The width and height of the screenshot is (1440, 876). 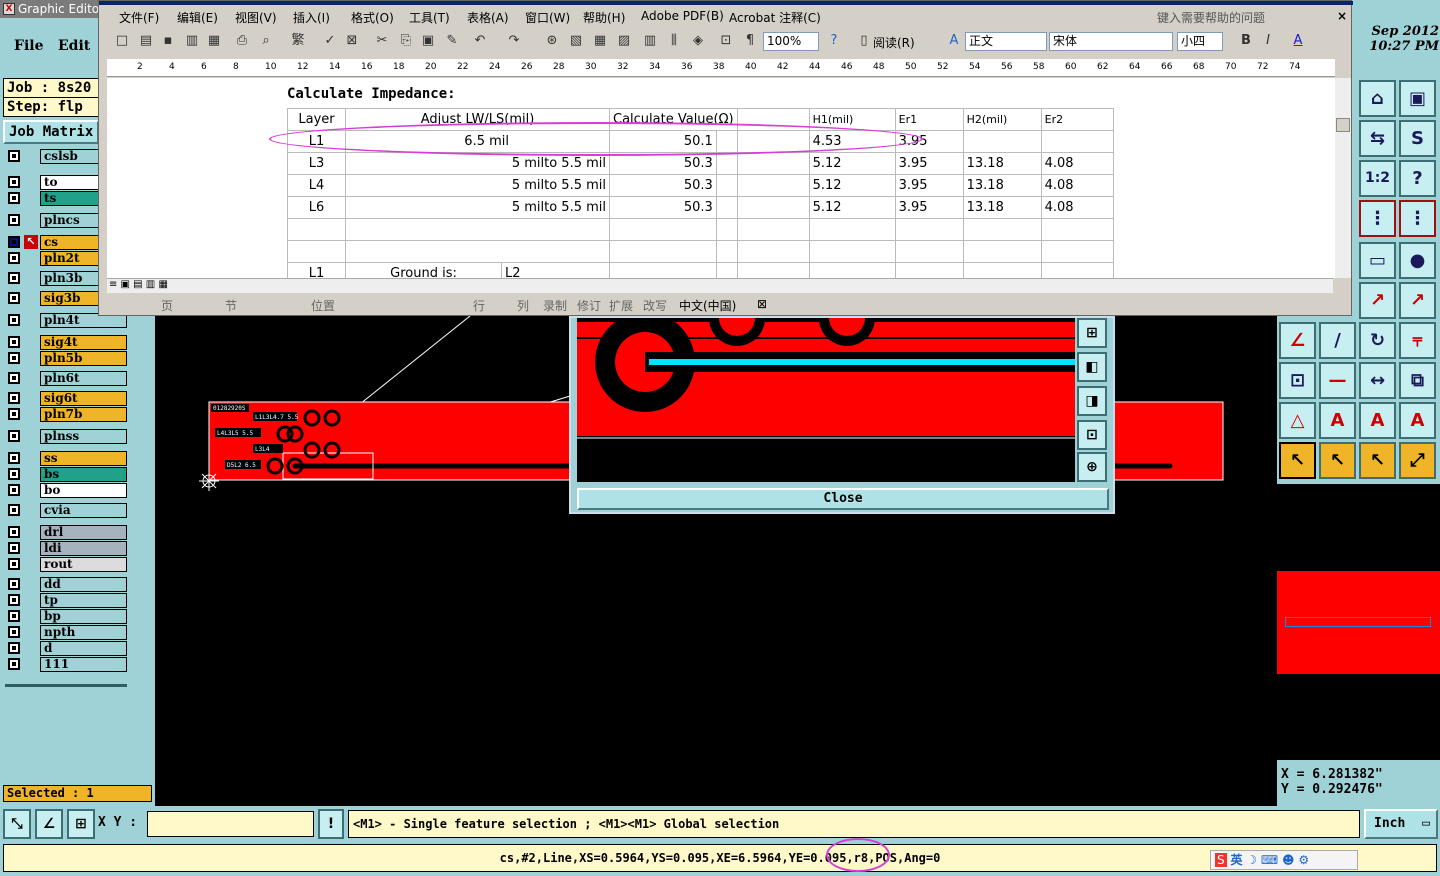 I want to click on format-painter-icon: ✎, so click(x=452, y=41).